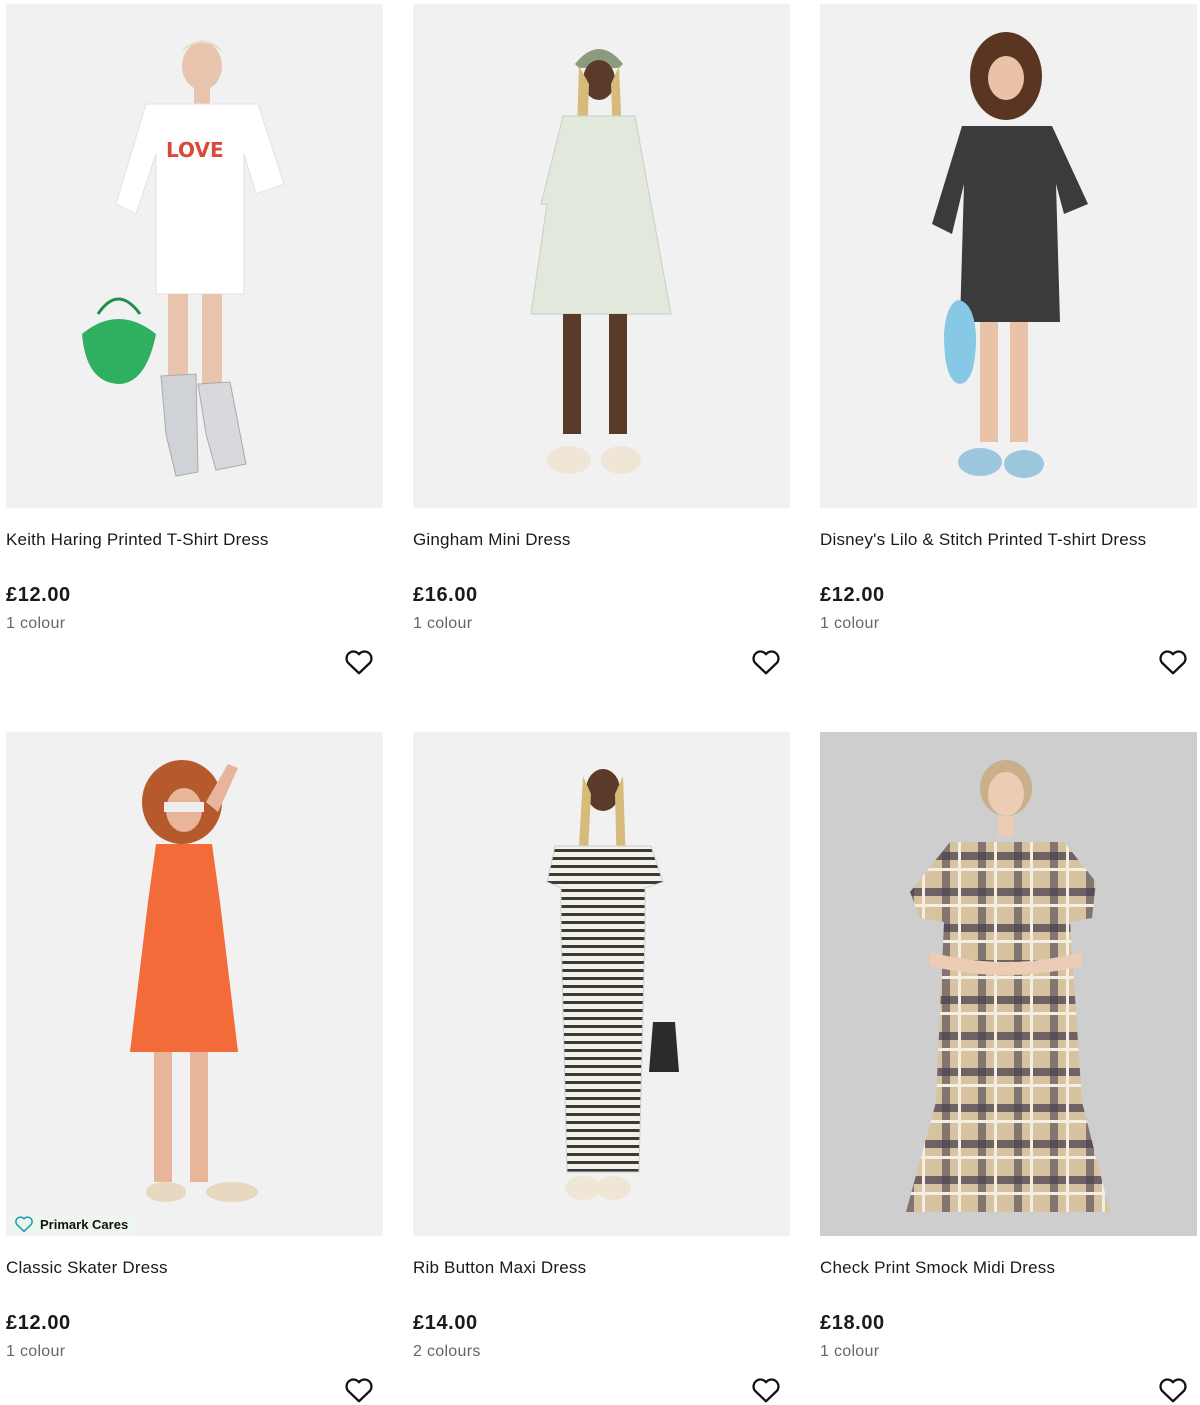 This screenshot has height=1405, width=1200. Describe the element at coordinates (937, 1268) in the screenshot. I see `product-title: Check Print Smock Midi Dress` at that location.